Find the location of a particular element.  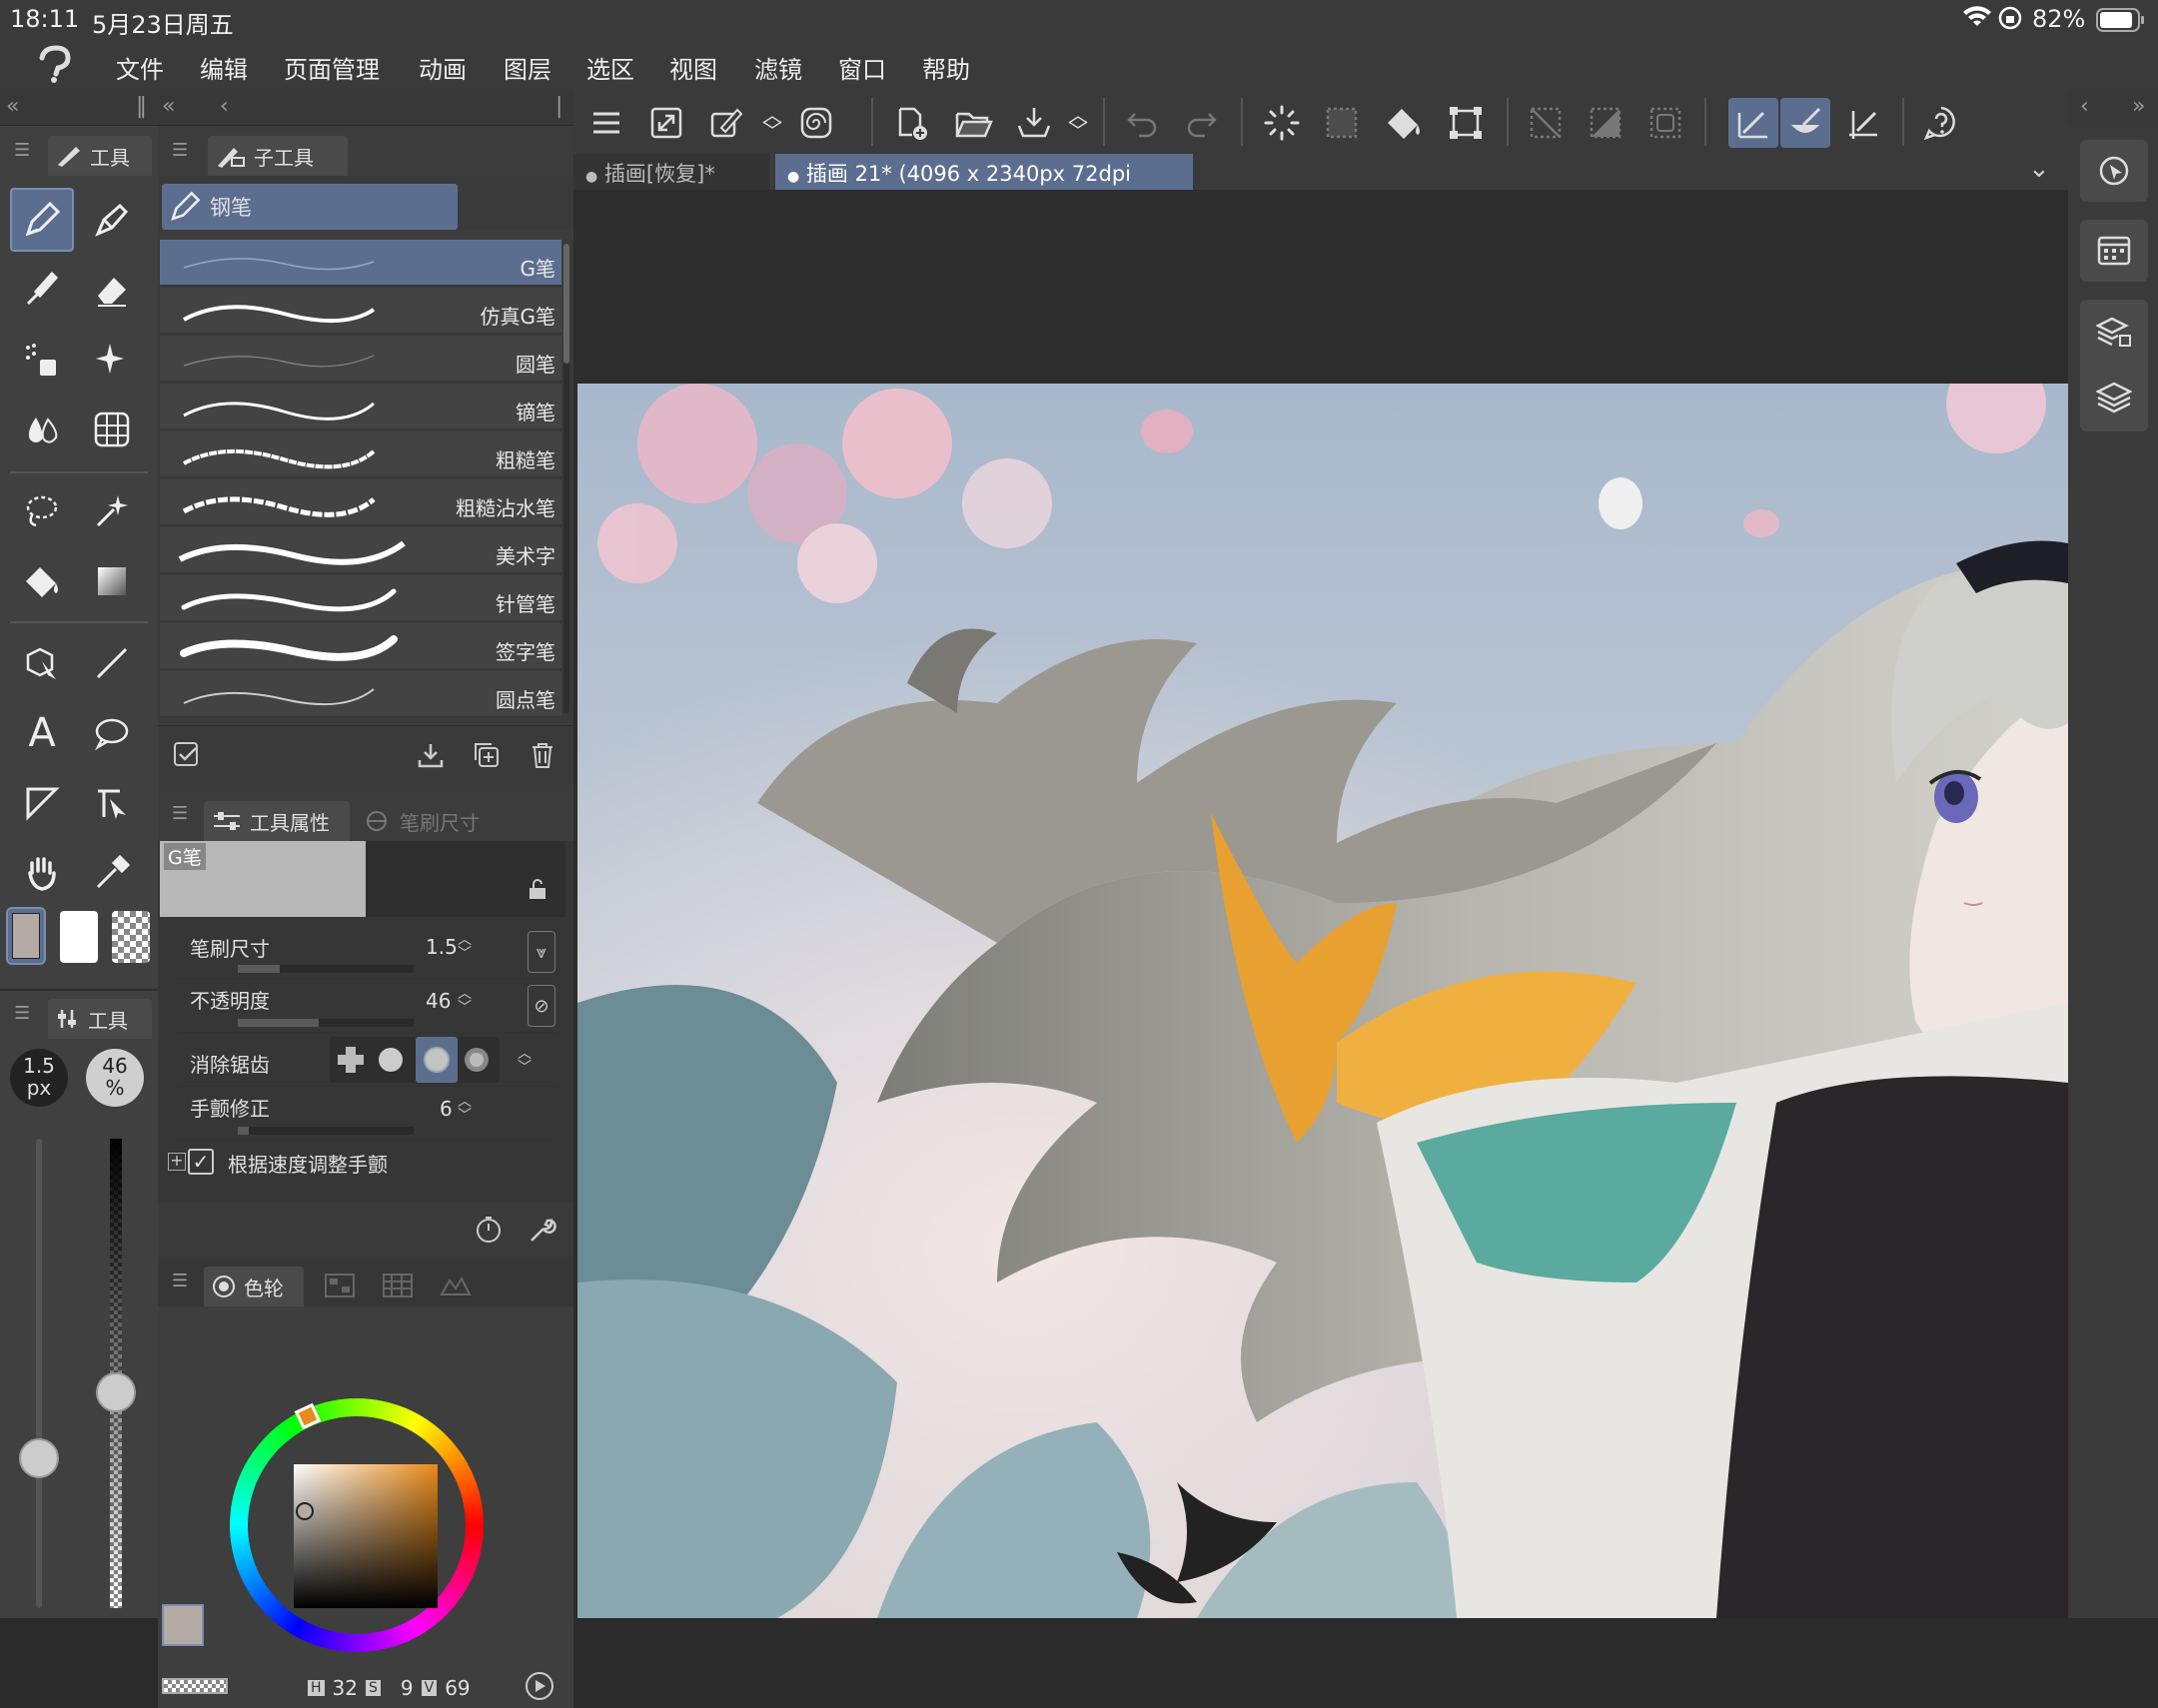

brush-list-scrollbar is located at coordinates (566, 478).